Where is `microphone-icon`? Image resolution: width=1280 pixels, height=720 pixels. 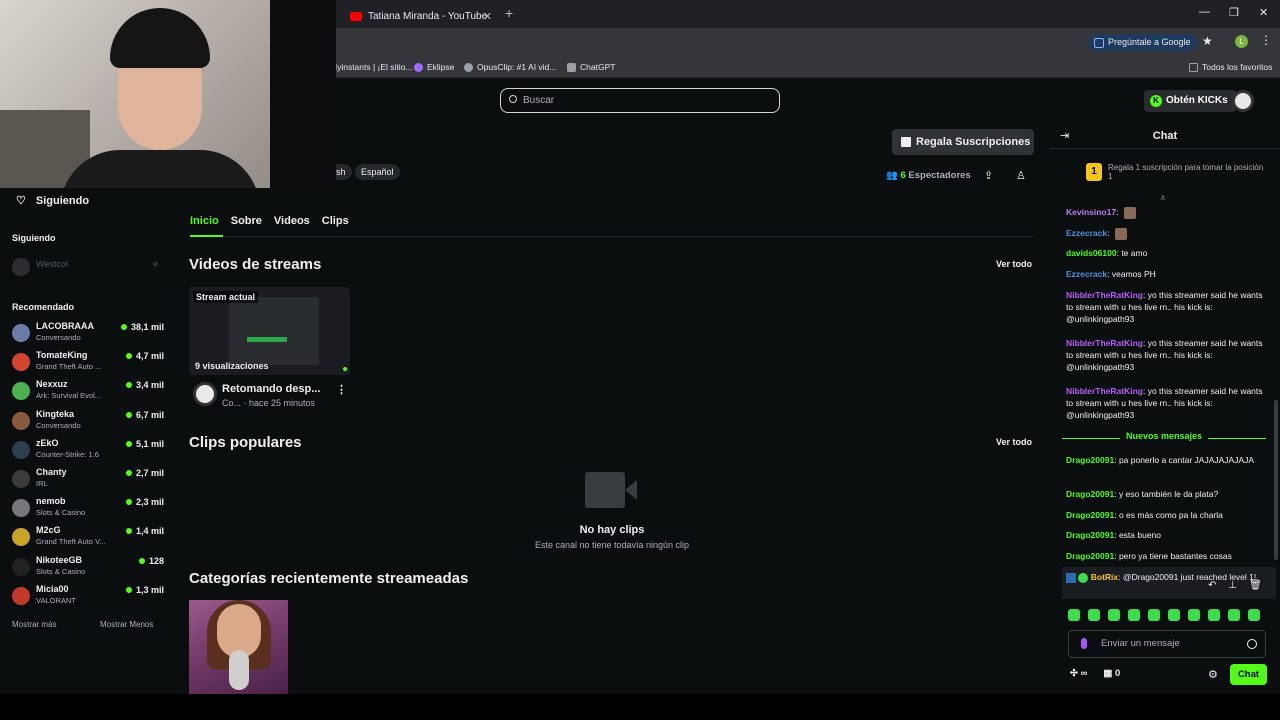 microphone-icon is located at coordinates (1084, 643).